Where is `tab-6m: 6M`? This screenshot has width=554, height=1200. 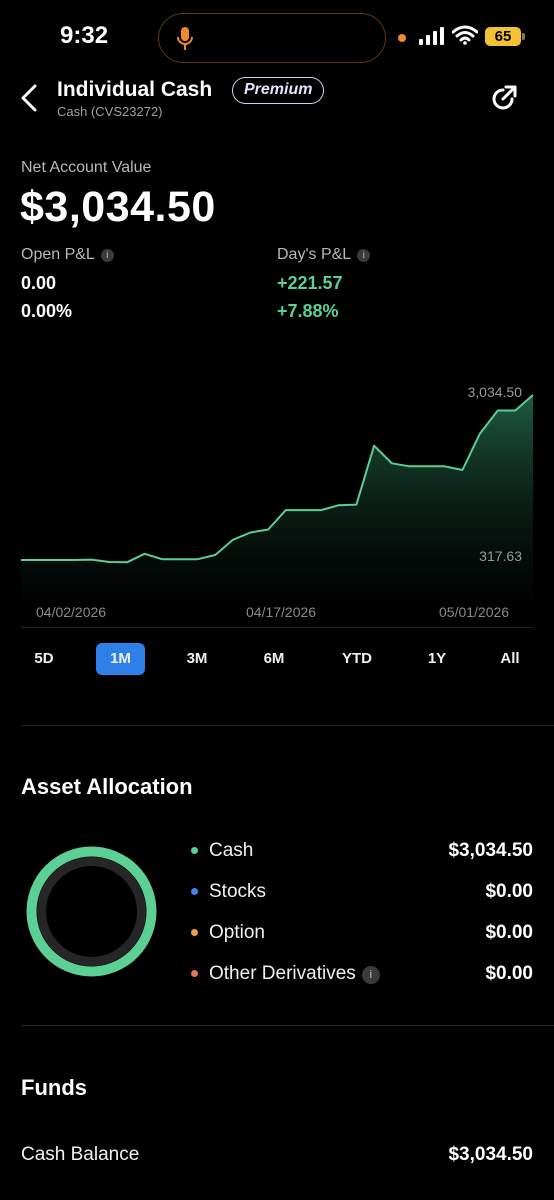
tab-6m: 6M is located at coordinates (274, 659).